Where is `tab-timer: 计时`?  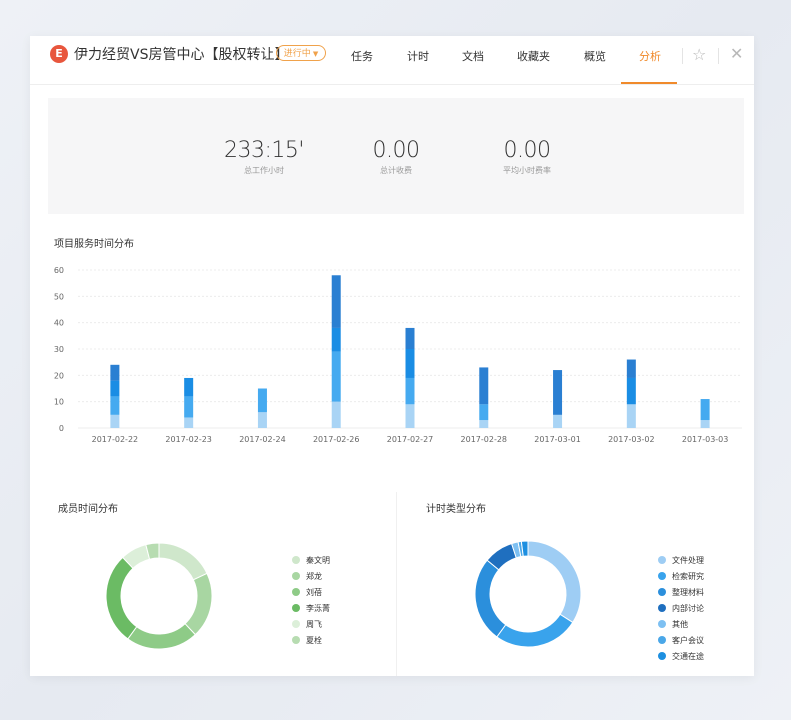
tab-timer: 计时 is located at coordinates (418, 56).